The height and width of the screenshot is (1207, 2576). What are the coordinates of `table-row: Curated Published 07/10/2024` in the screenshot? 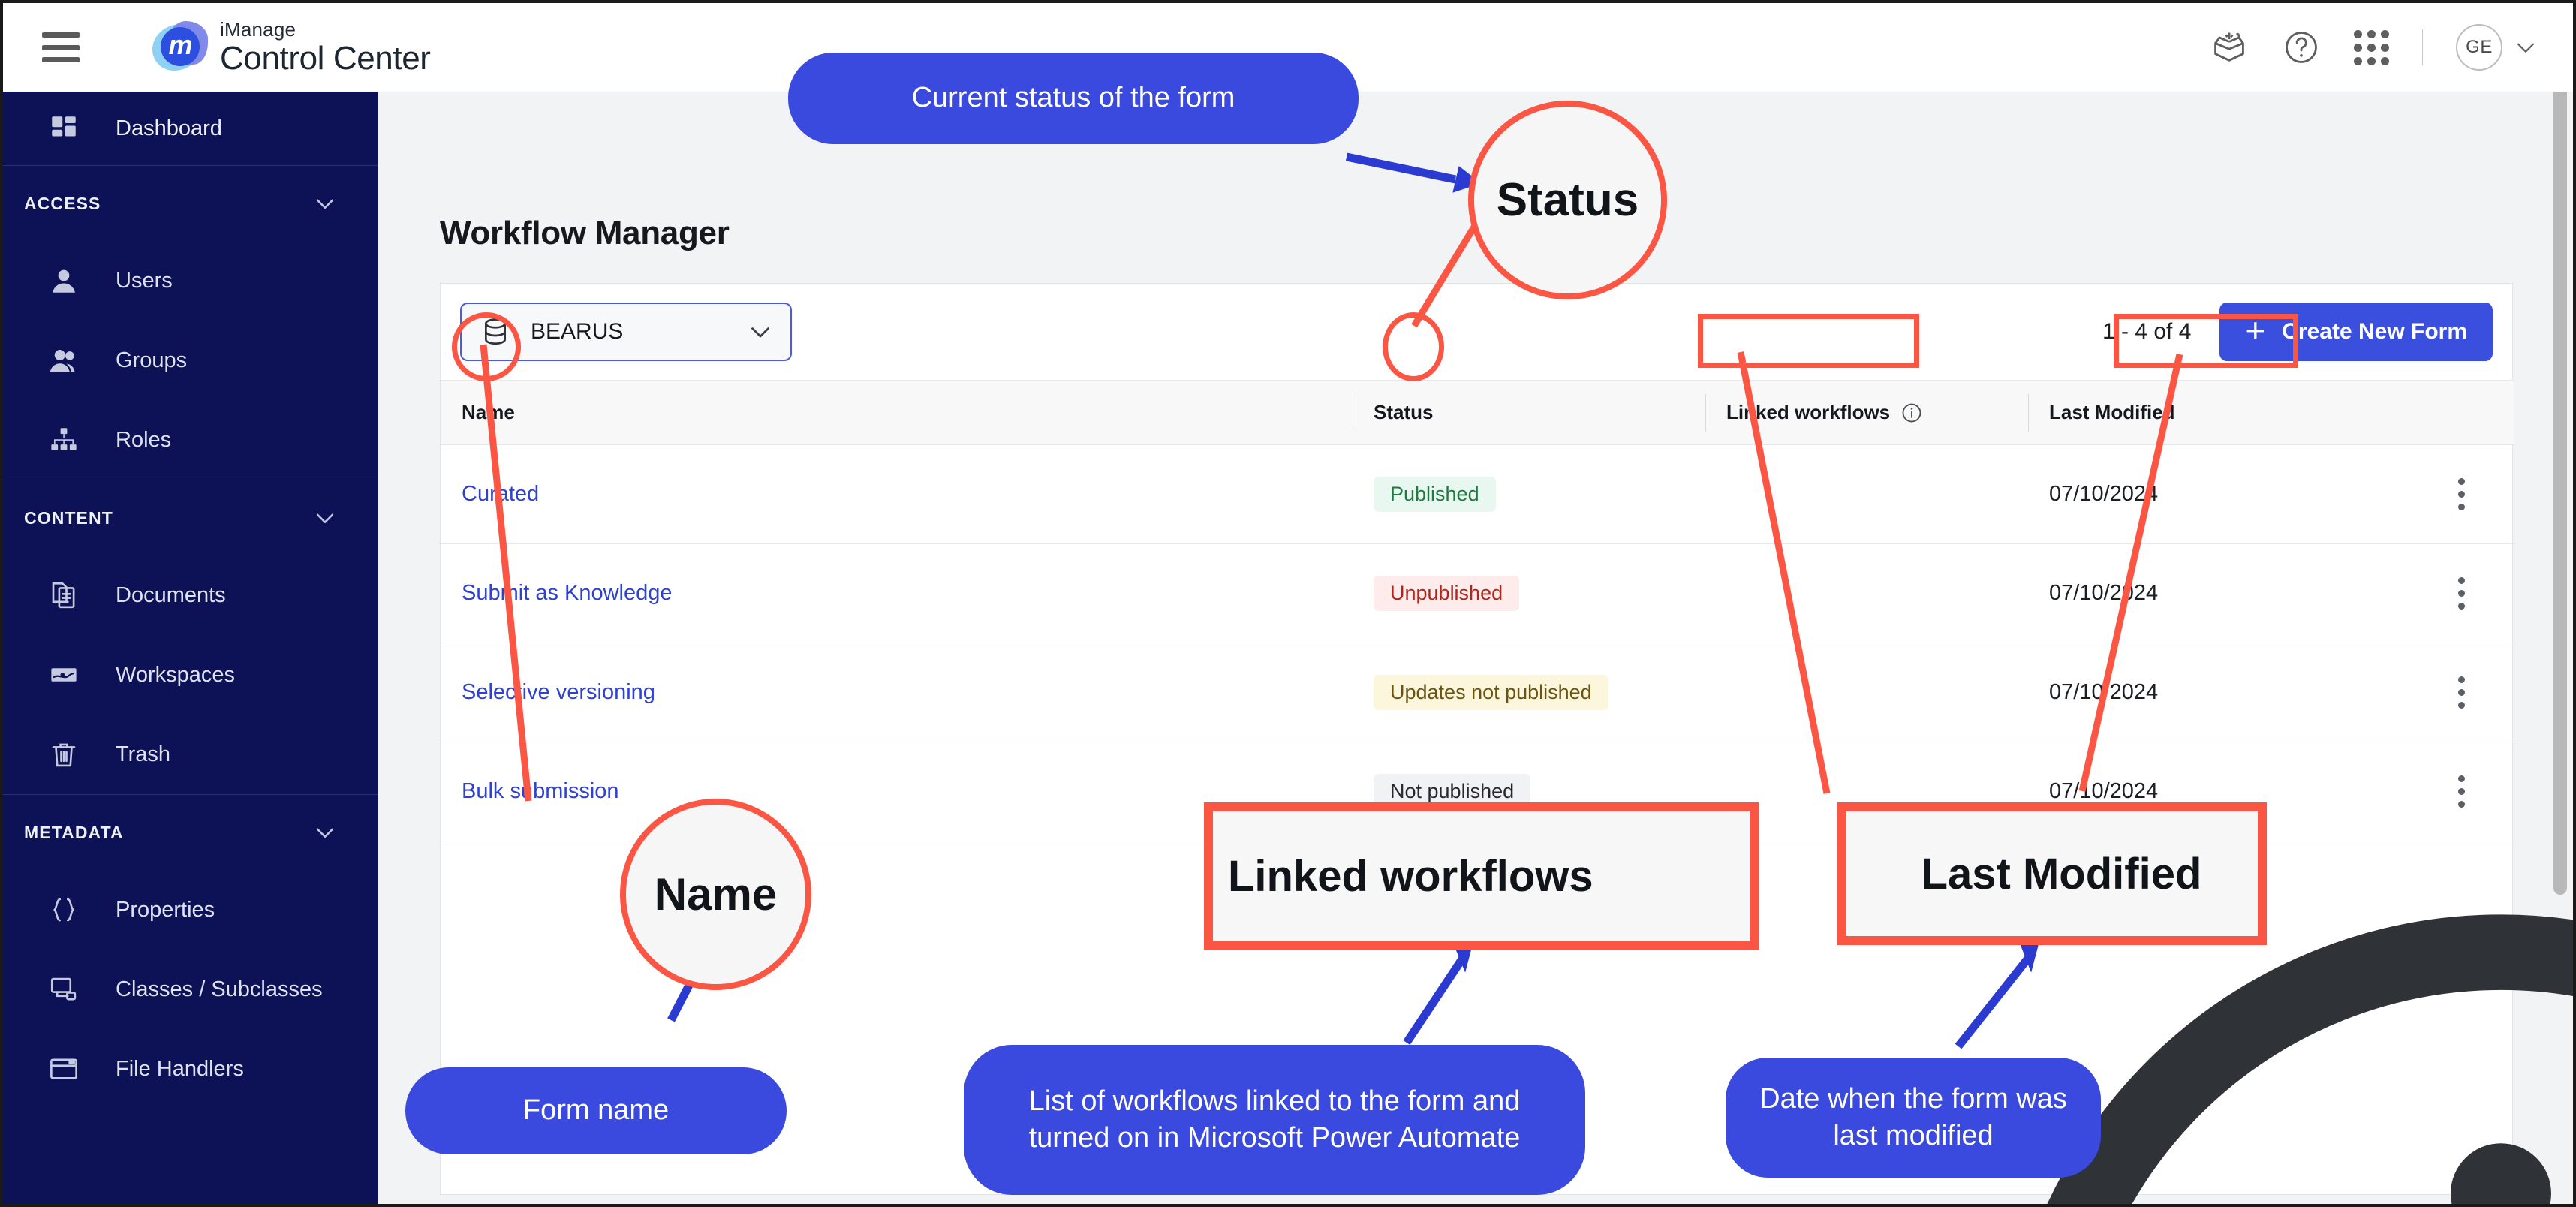 It's located at (1477, 494).